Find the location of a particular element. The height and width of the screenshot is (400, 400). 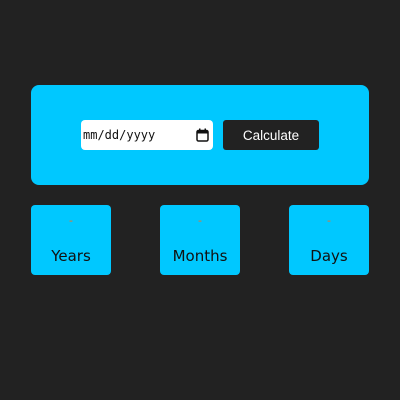

years-label: Years is located at coordinates (71, 256).